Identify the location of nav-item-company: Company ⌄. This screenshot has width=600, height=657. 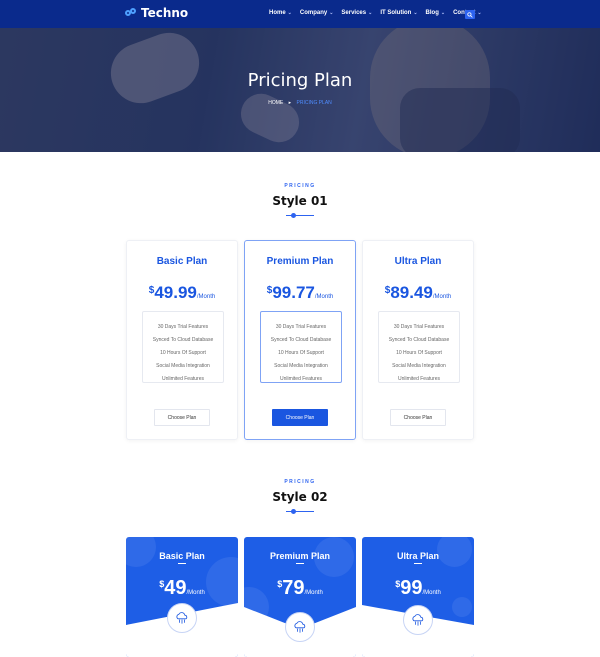
(317, 13).